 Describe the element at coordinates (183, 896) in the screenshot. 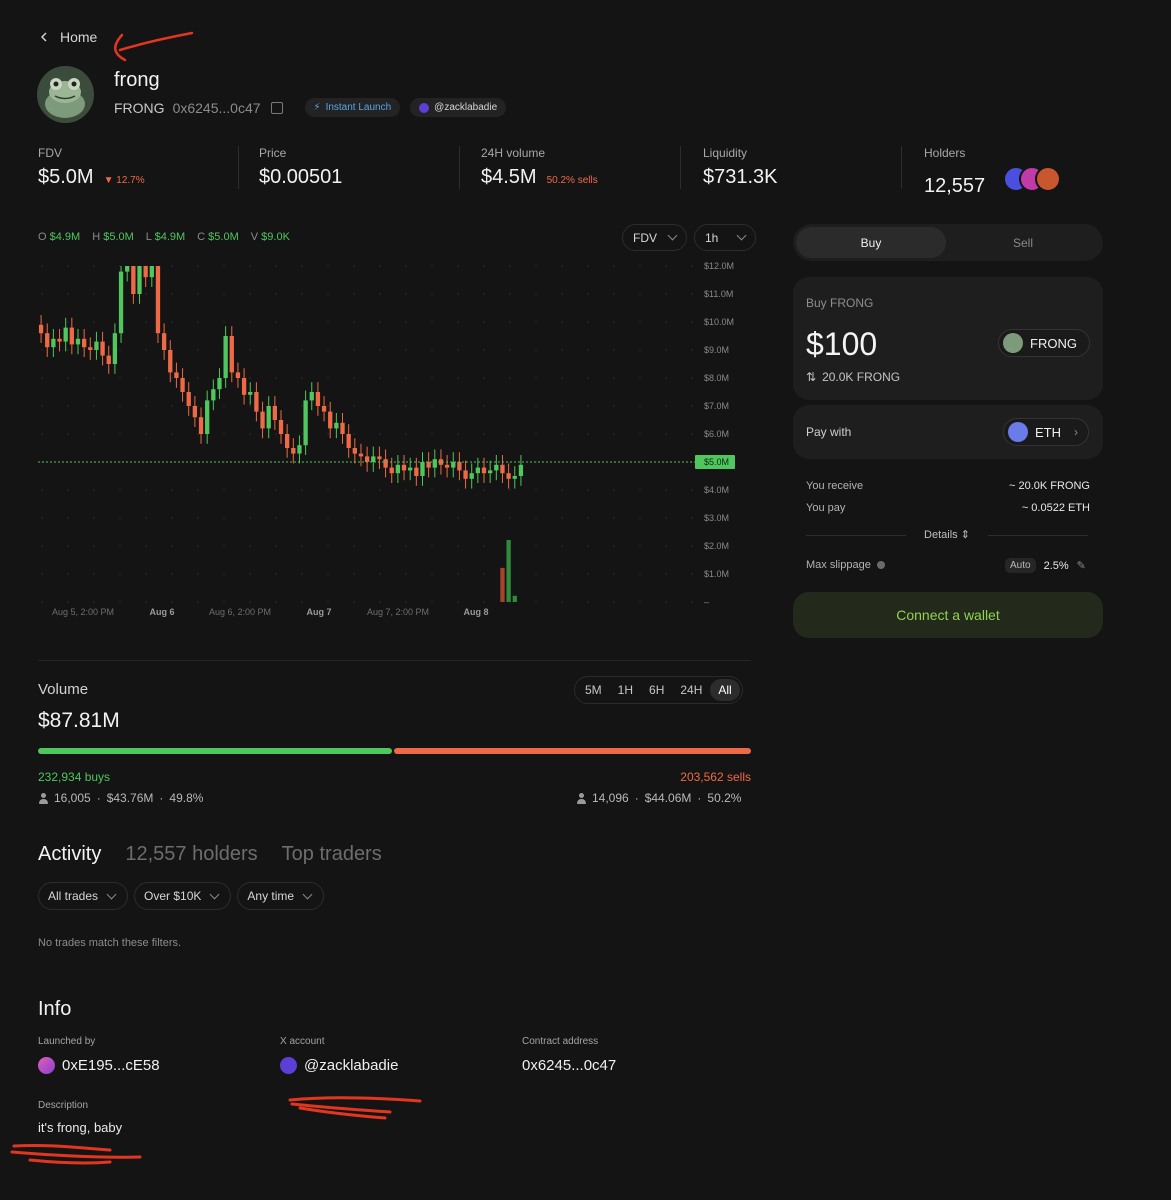

I see `filter-min-size: Over $10K` at that location.